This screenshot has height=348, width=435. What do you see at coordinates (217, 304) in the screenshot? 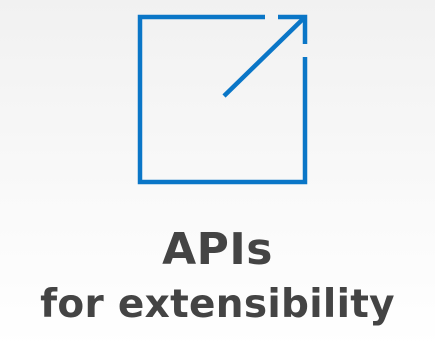
I see `feature-title-line-2: for extensibility` at bounding box center [217, 304].